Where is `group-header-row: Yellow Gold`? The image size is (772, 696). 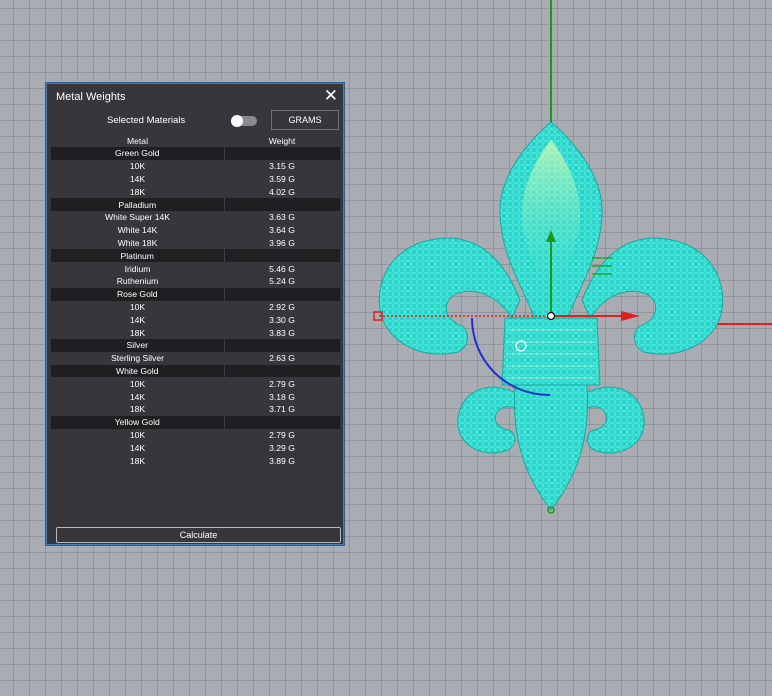 group-header-row: Yellow Gold is located at coordinates (195, 422).